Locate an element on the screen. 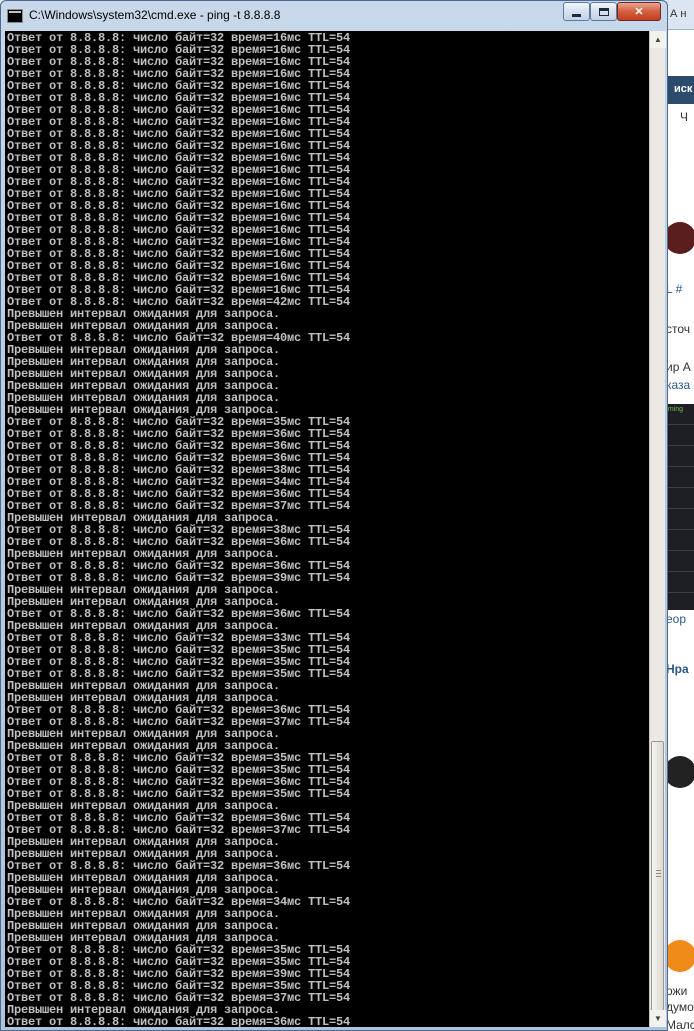  scroll-down-button: ▼ is located at coordinates (658, 1018).